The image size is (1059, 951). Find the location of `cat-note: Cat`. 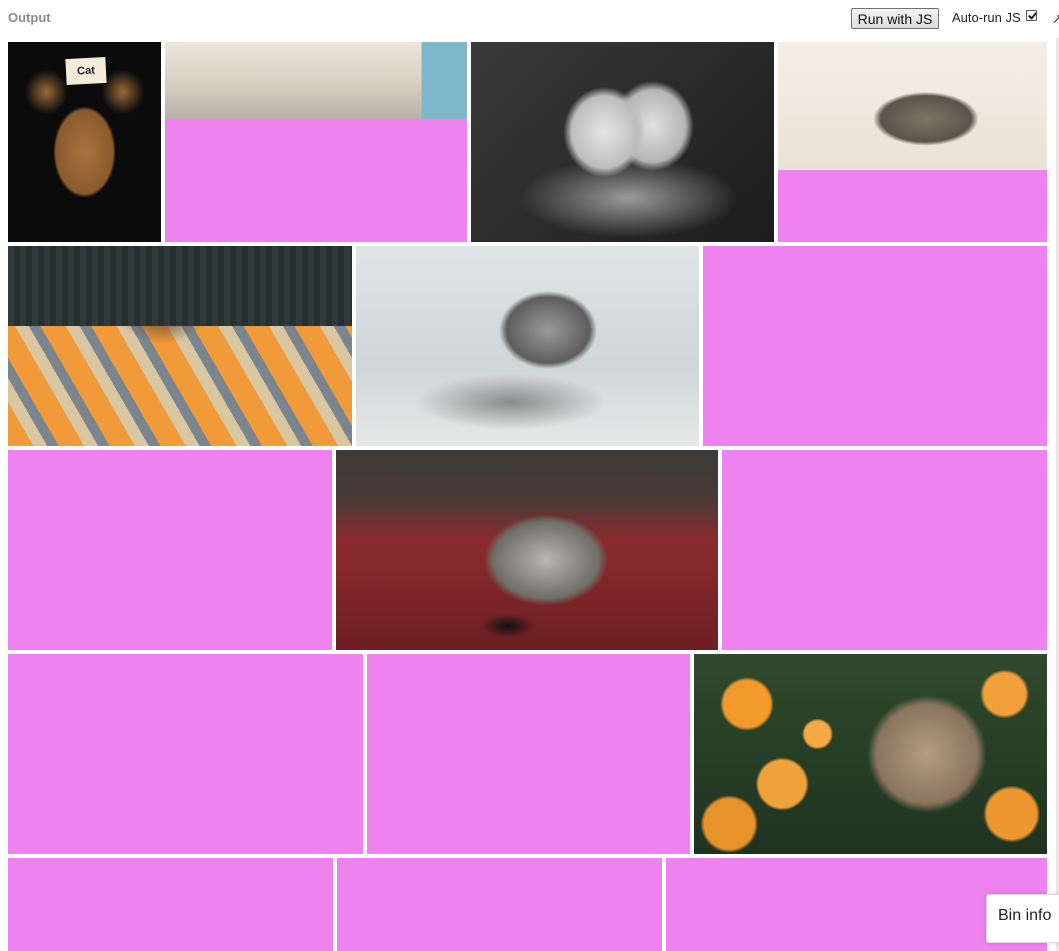

cat-note: Cat is located at coordinates (86, 71).